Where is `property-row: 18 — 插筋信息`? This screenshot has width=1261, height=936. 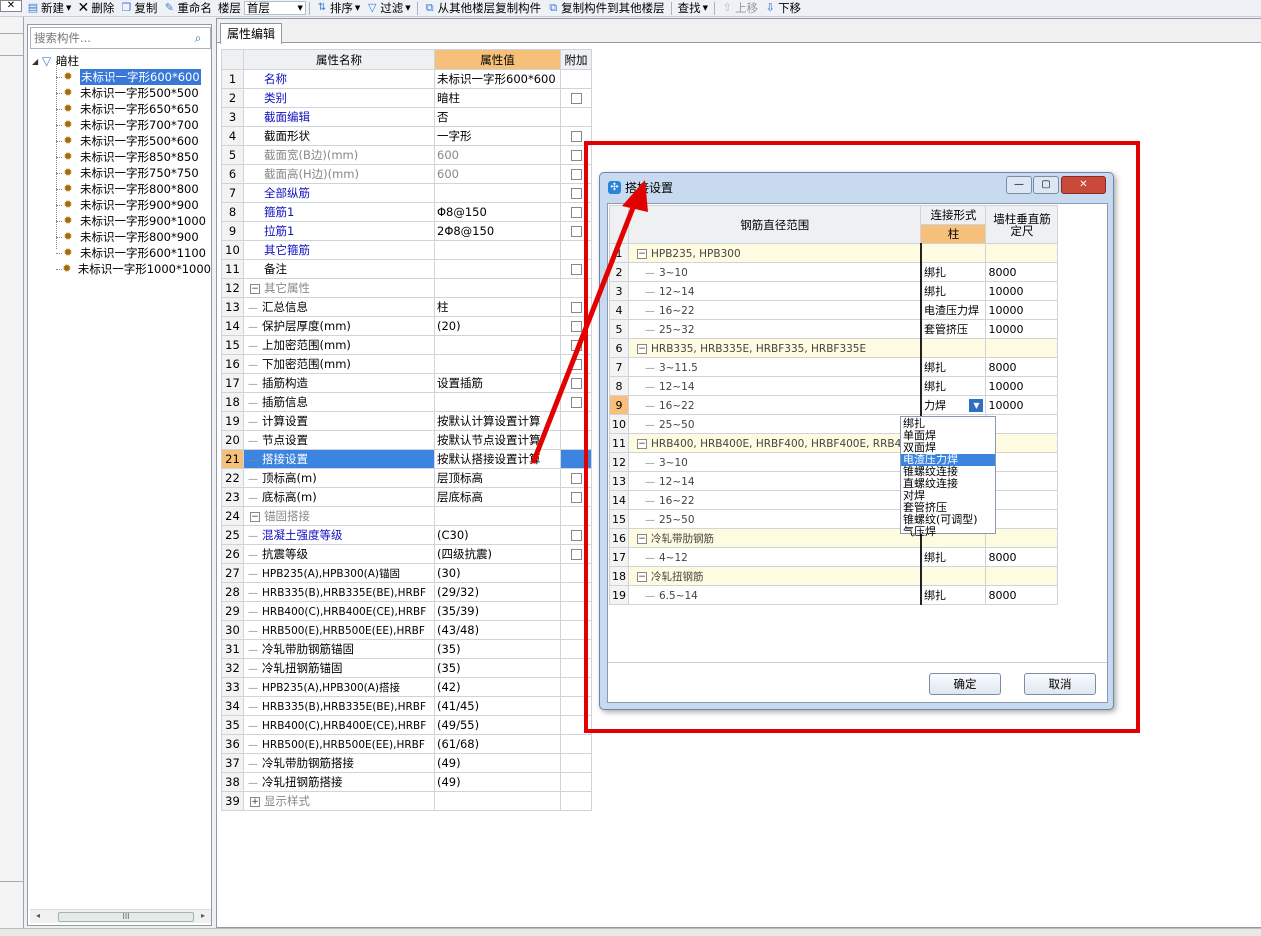 property-row: 18 — 插筋信息 is located at coordinates (406, 402).